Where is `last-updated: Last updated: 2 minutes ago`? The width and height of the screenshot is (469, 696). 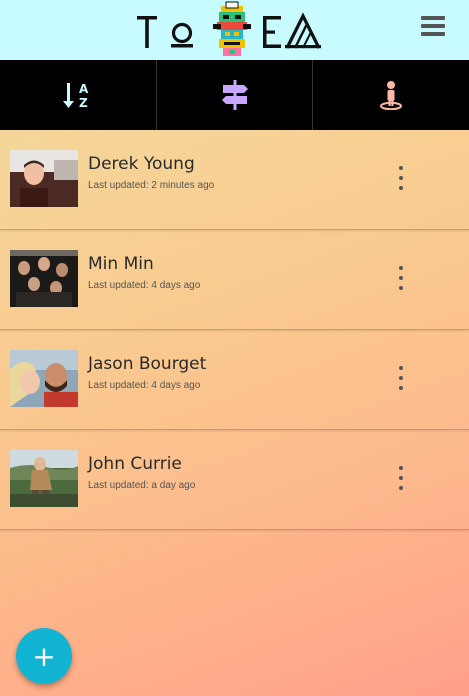 last-updated: Last updated: 2 minutes ago is located at coordinates (151, 185).